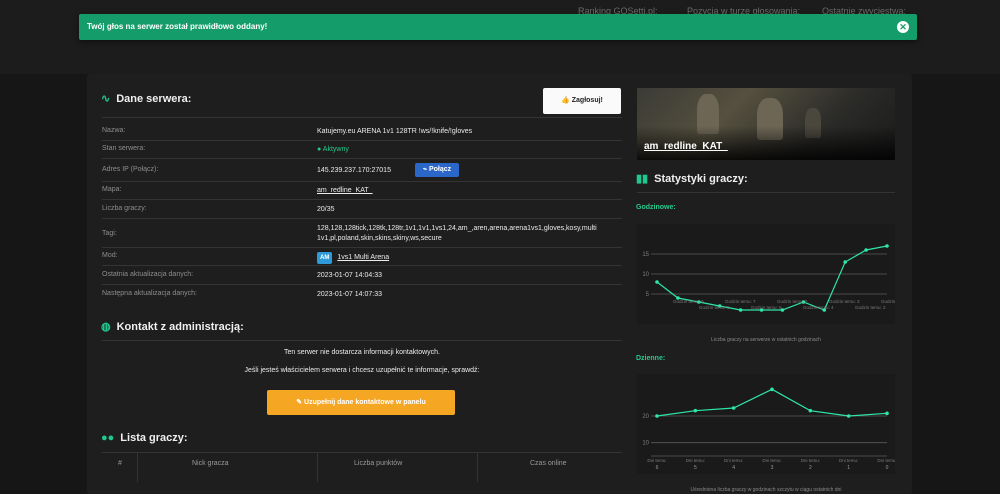 This screenshot has height=494, width=1000. Describe the element at coordinates (106, 99) in the screenshot. I see `pulse-icon: ∿` at that location.